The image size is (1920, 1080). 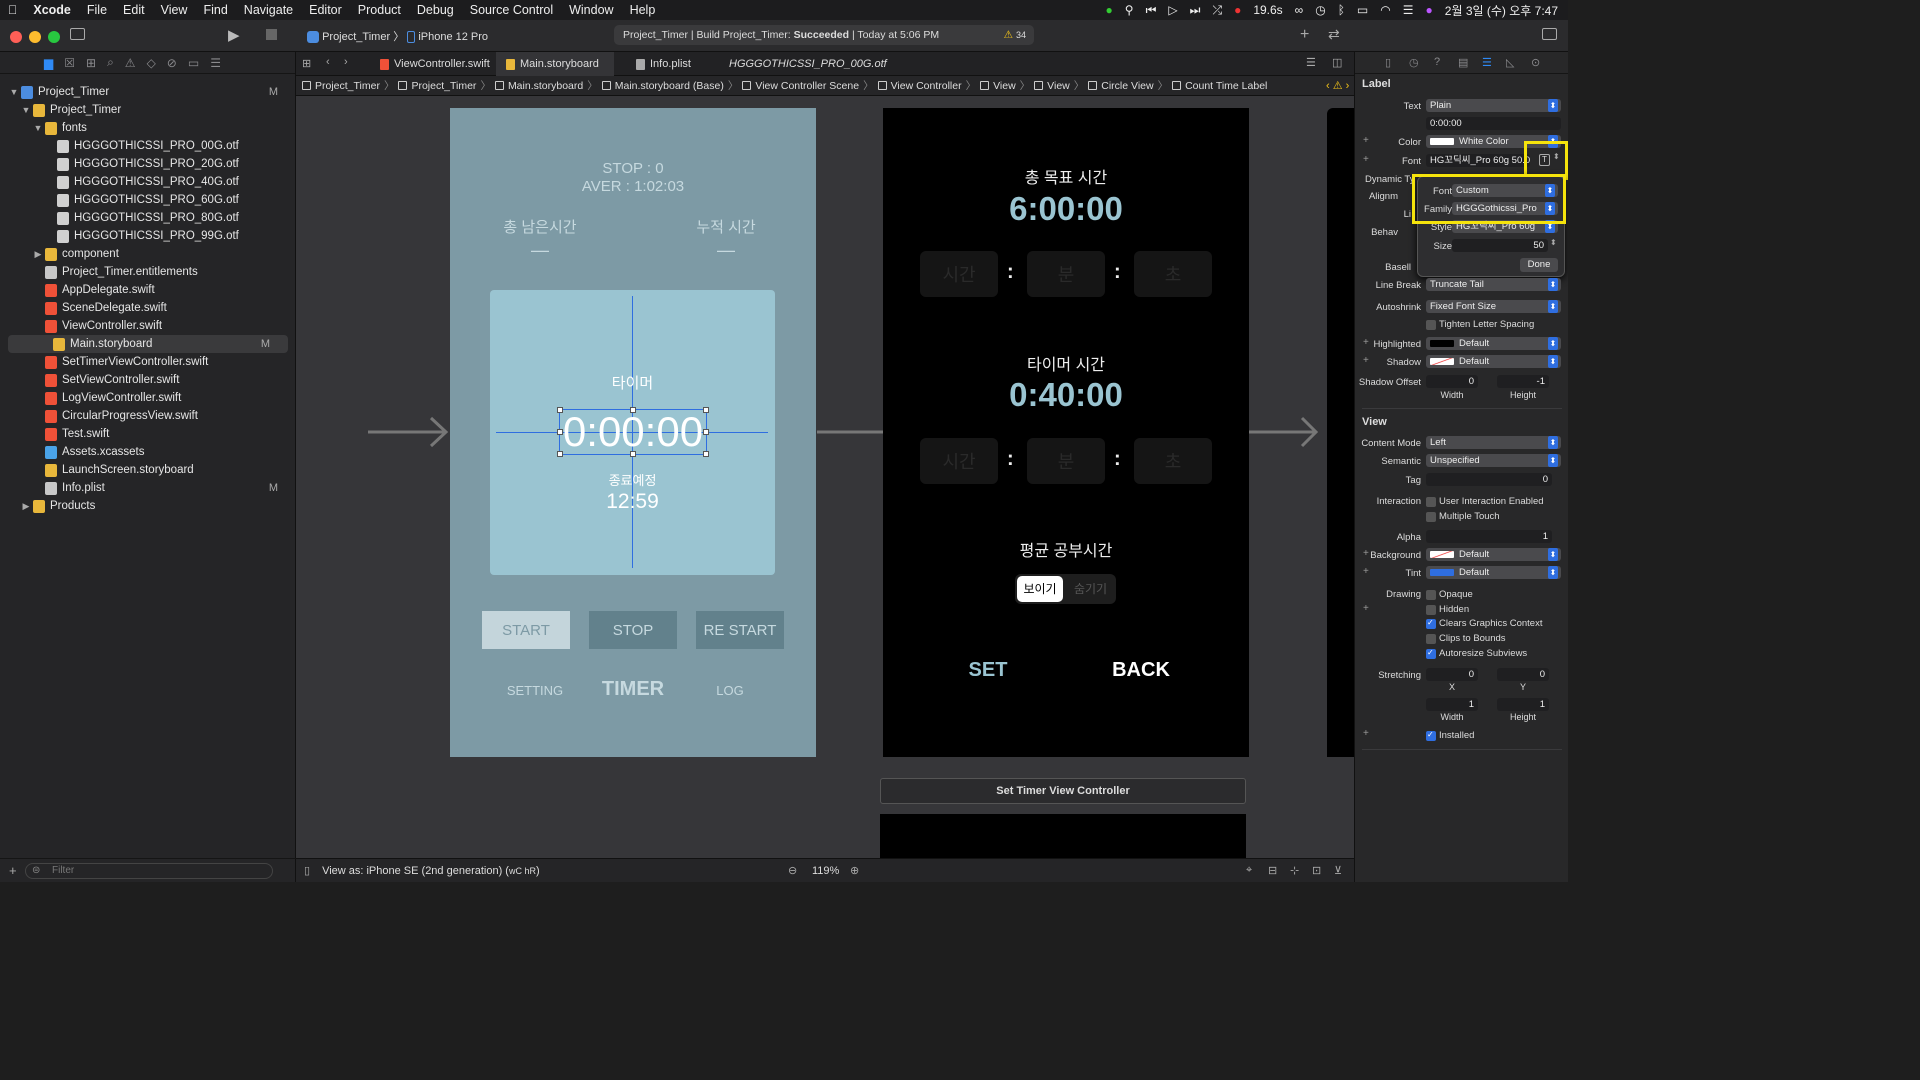 I want to click on breadcrumb-item: View Controller, so click(x=926, y=86).